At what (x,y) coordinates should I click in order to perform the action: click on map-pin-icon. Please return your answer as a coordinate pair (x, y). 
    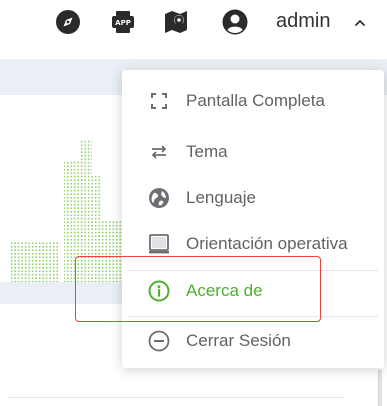
    Looking at the image, I should click on (176, 22).